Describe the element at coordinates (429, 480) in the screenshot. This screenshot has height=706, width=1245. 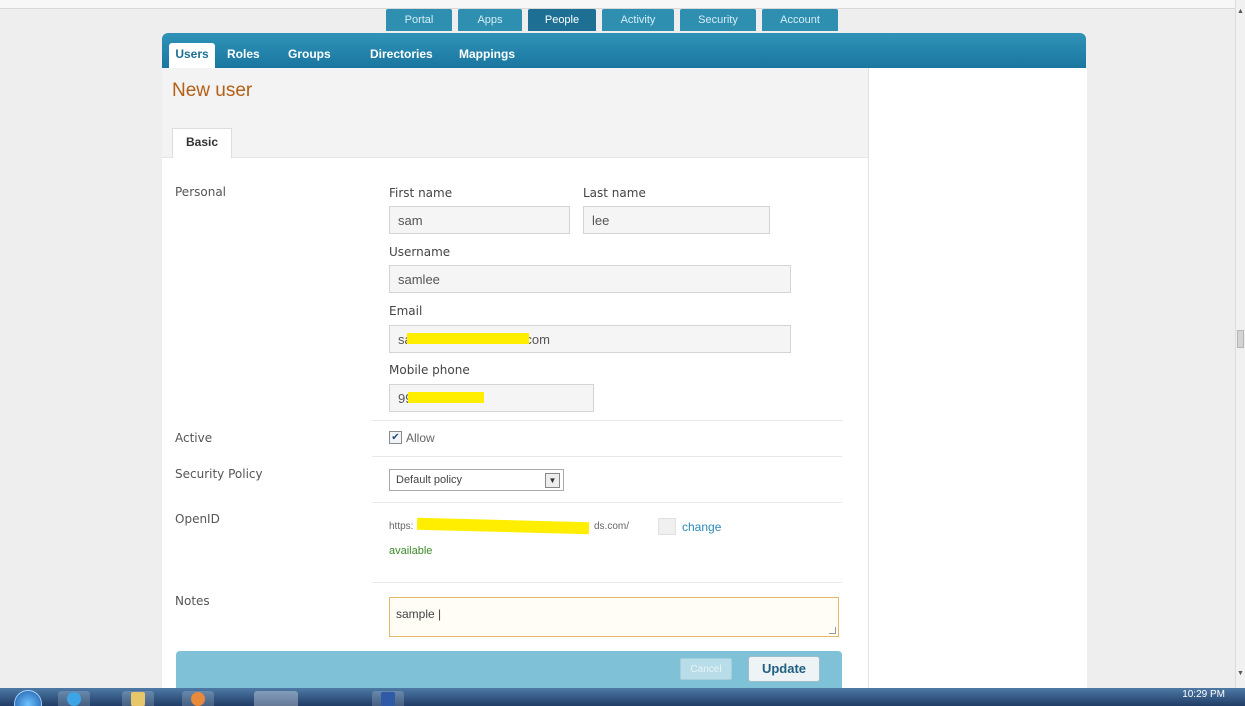
I see `security-policy-value: Default policy` at that location.